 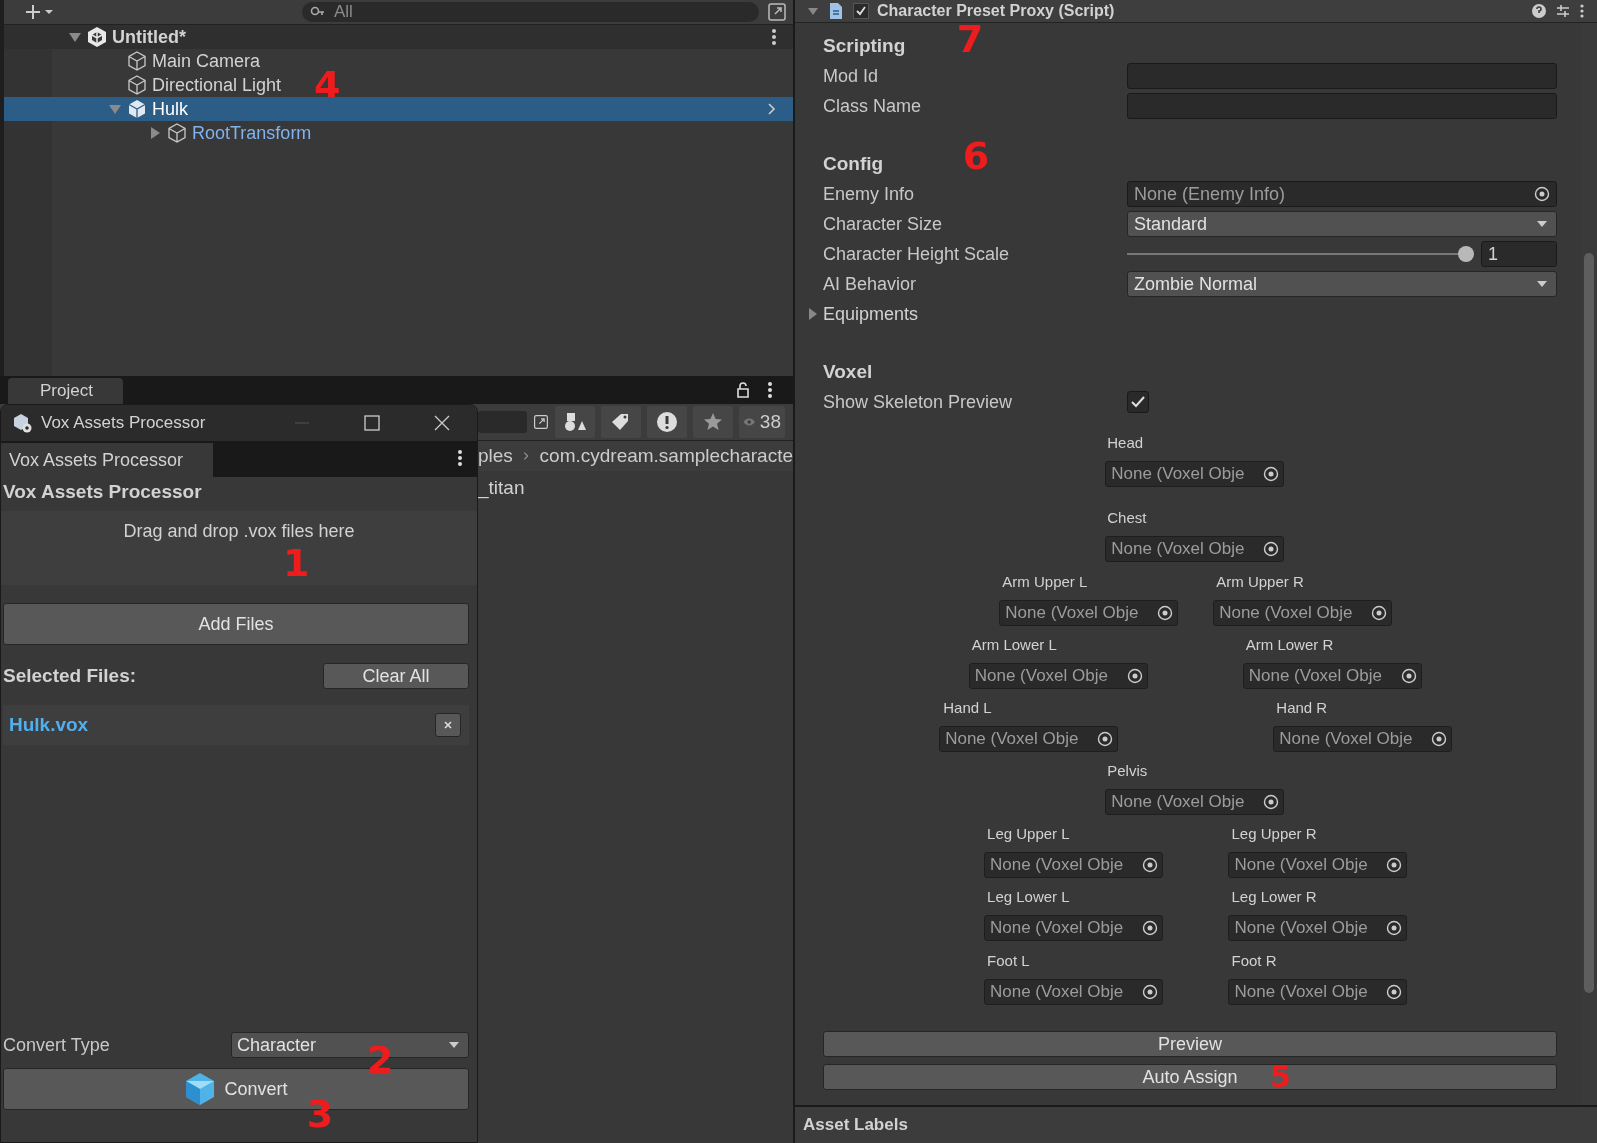 What do you see at coordinates (863, 314) in the screenshot?
I see `foldout: Equipments` at bounding box center [863, 314].